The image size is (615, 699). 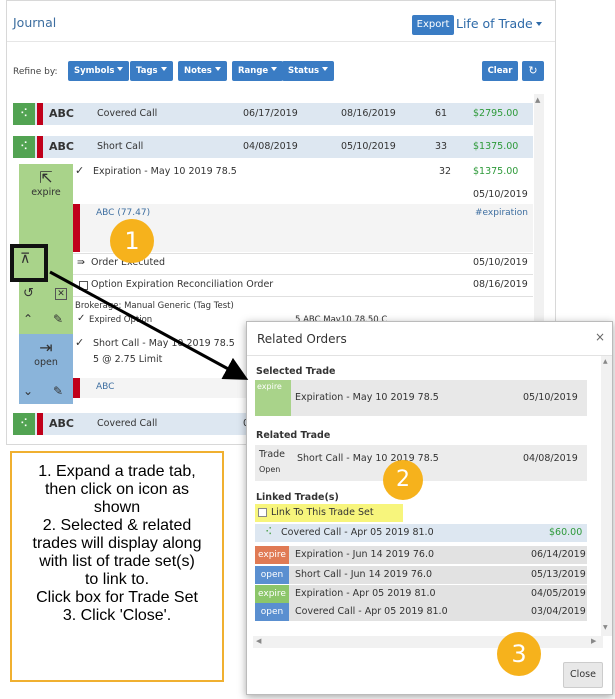 I want to click on open-icon: ⇥, so click(x=46, y=347).